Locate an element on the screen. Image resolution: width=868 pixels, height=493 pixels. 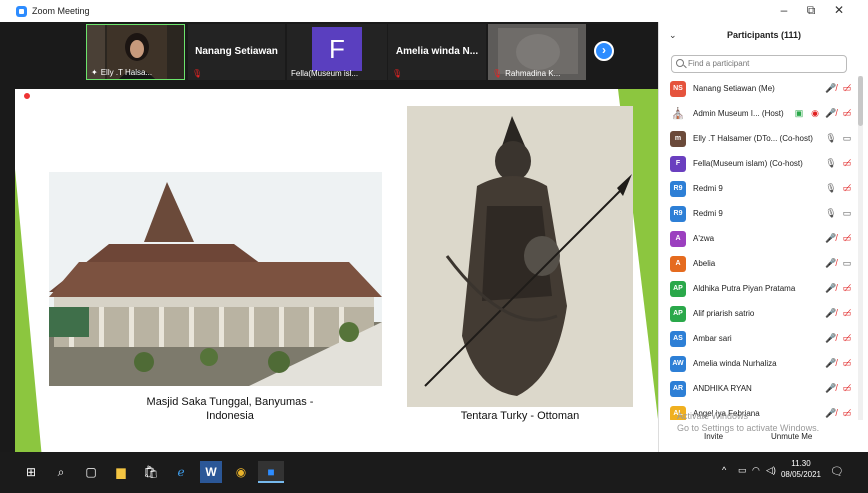
title-bar: Zoom Meeting – ⧉ ✕ is located at coordinates (434, 11).